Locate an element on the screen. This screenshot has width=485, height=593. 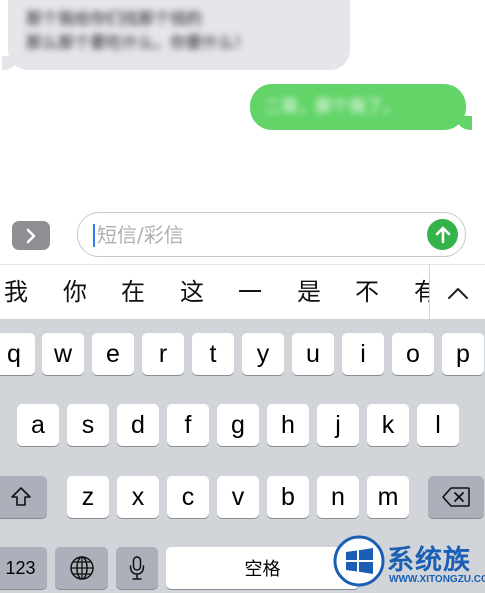
key-label: m is located at coordinates (388, 496).